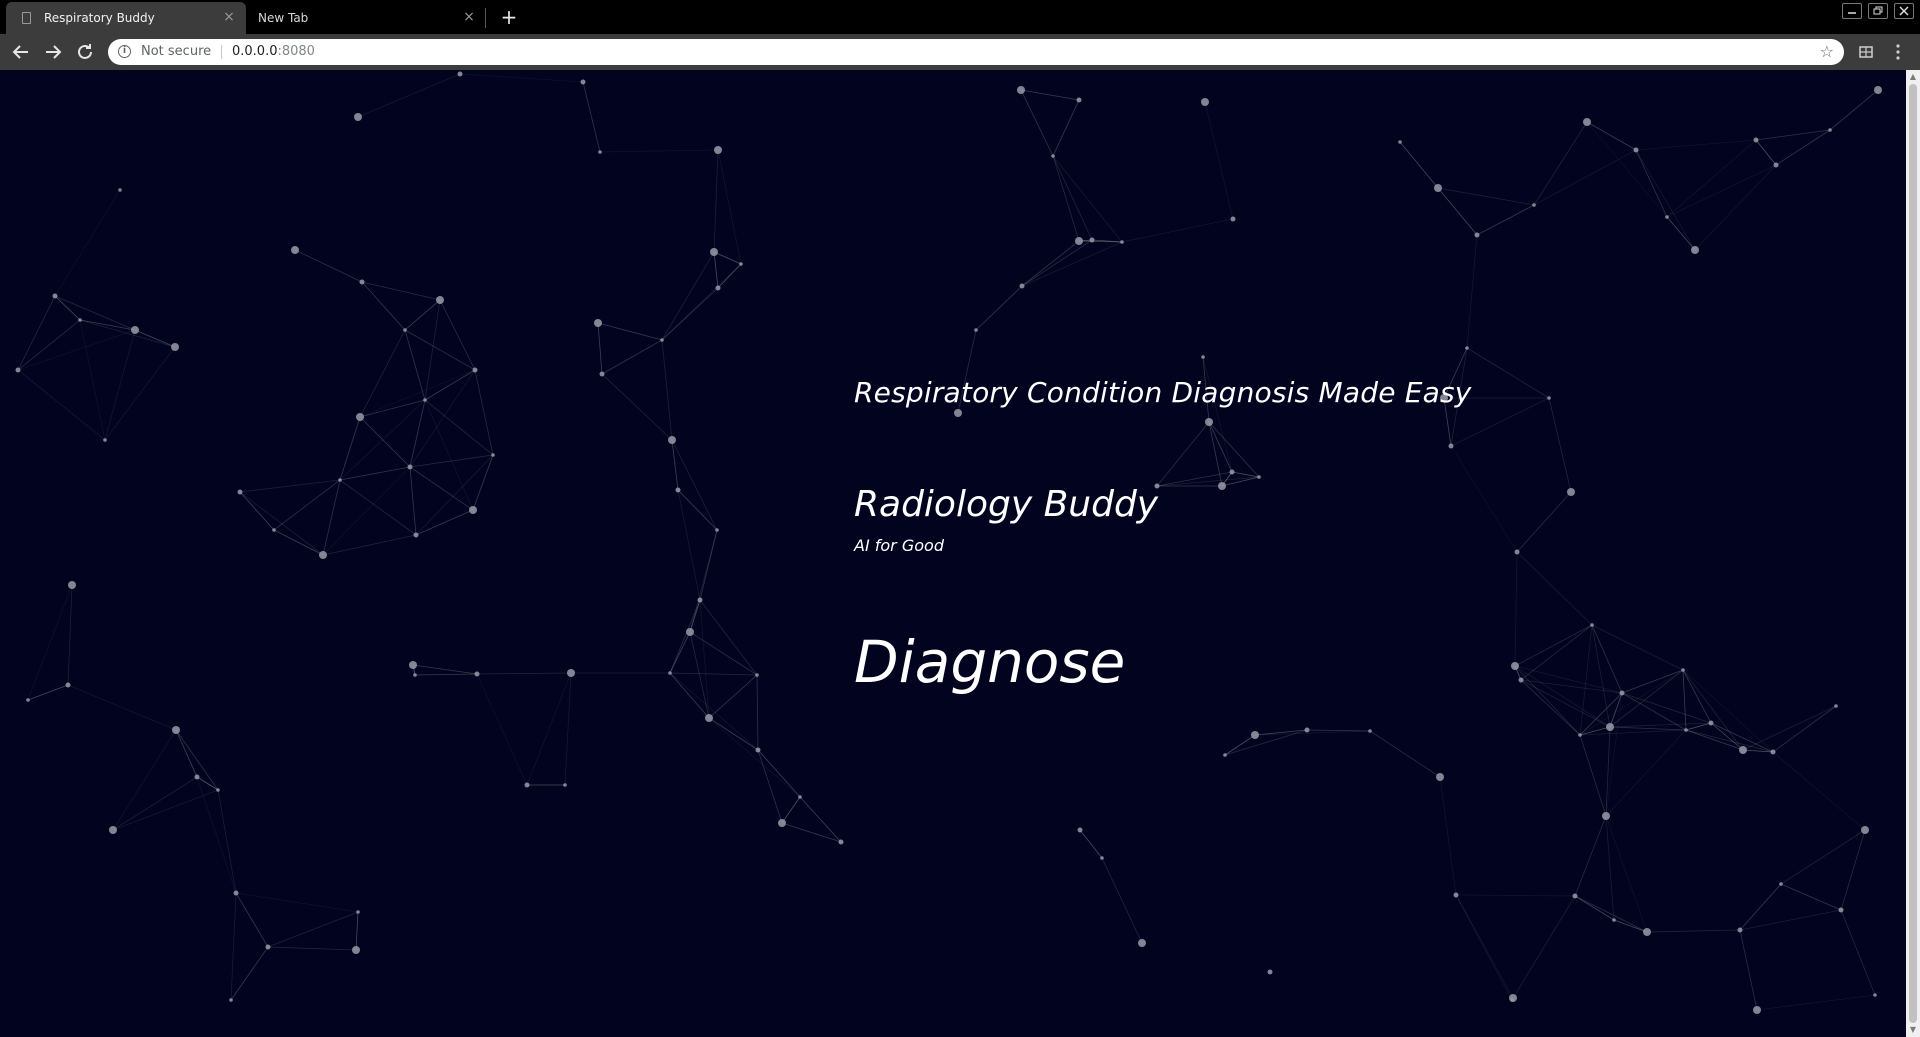 Image resolution: width=1920 pixels, height=1037 pixels. Describe the element at coordinates (124, 51) in the screenshot. I see `info-icon: i` at that location.